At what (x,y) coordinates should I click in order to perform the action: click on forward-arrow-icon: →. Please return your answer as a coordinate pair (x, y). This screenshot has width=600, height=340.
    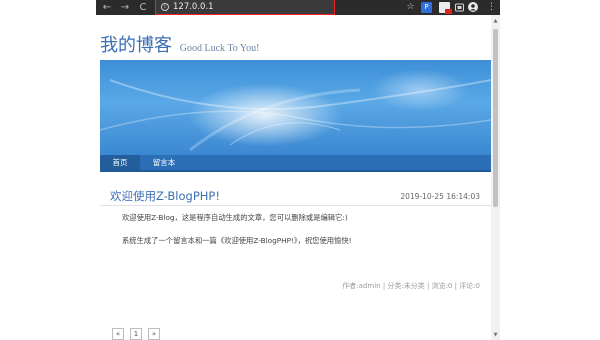
    Looking at the image, I should click on (125, 7).